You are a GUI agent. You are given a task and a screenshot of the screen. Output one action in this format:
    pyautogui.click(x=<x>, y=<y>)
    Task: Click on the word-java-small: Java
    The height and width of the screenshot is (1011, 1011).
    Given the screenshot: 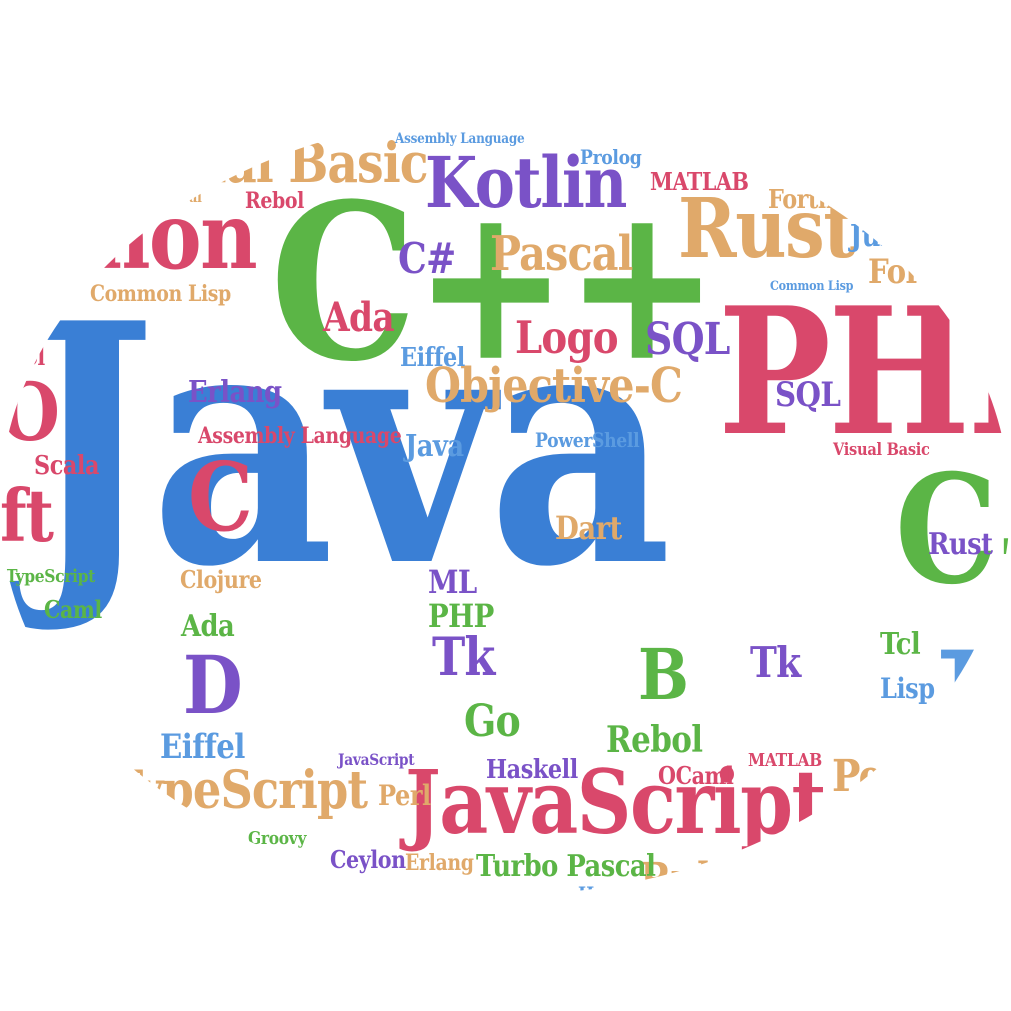 What is the action you would take?
    pyautogui.click(x=434, y=446)
    